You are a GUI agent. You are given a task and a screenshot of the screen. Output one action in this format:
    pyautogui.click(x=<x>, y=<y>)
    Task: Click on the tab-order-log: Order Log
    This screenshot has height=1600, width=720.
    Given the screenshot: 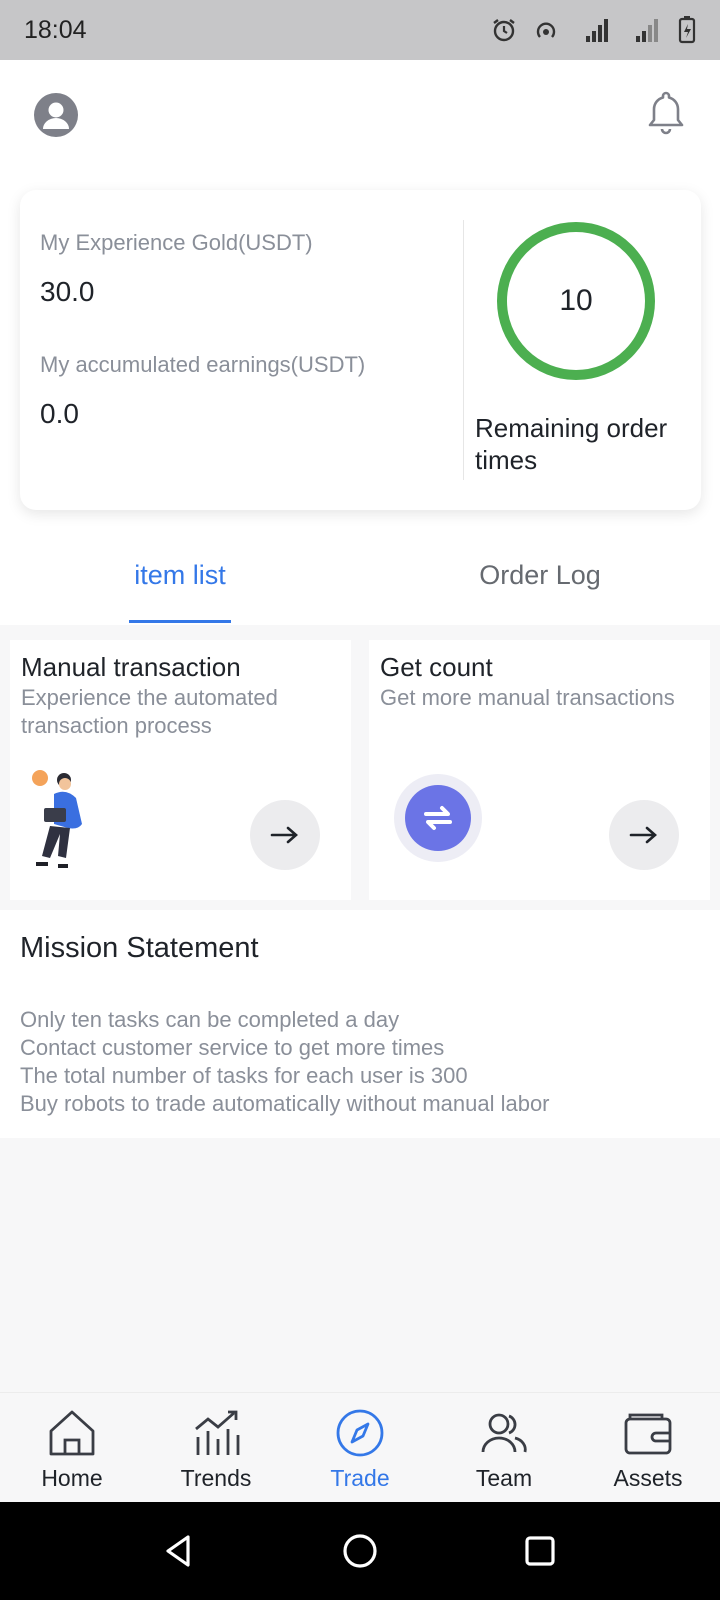 What is the action you would take?
    pyautogui.click(x=540, y=582)
    